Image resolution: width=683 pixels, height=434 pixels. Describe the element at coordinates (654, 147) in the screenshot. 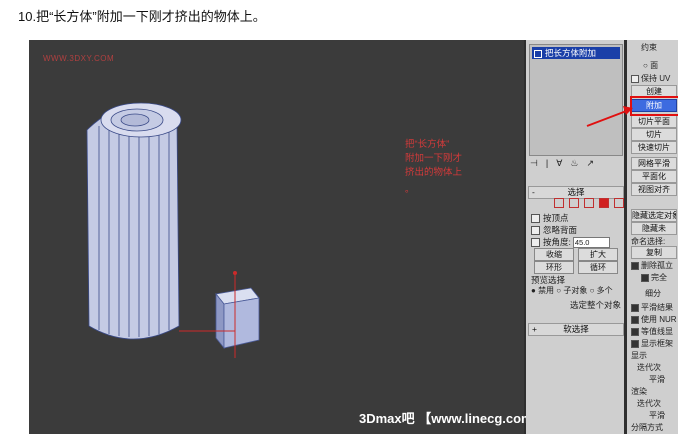

I see `quickslice-button: 快速切片` at that location.